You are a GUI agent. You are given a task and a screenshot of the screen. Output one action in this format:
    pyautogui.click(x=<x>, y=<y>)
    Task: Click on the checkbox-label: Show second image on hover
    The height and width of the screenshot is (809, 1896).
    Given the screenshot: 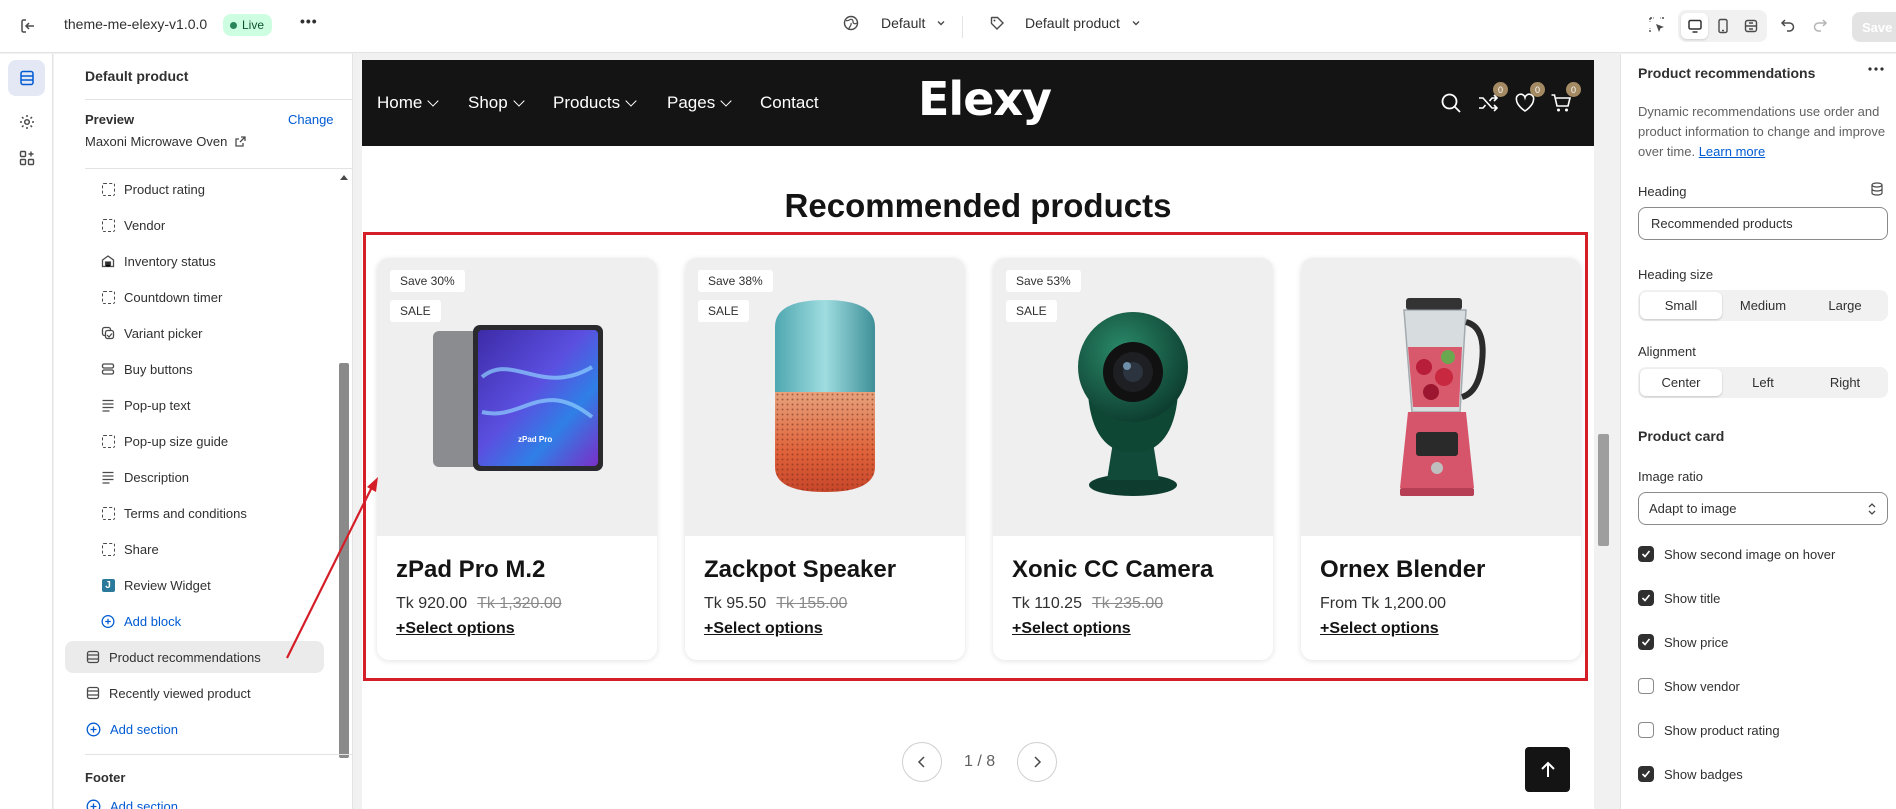 What is the action you would take?
    pyautogui.click(x=1750, y=554)
    